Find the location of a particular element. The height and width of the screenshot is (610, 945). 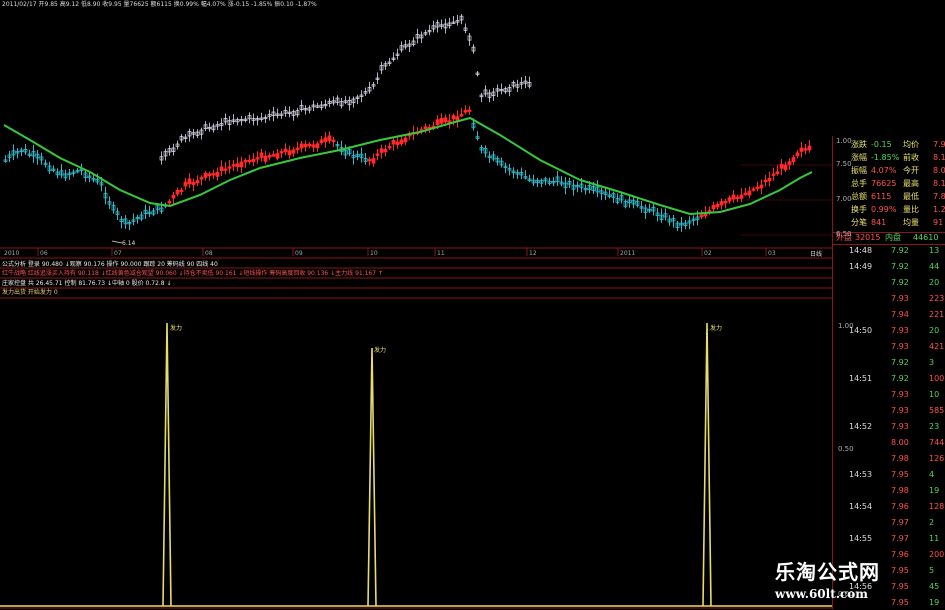

quote-key: 均量 is located at coordinates (911, 222).